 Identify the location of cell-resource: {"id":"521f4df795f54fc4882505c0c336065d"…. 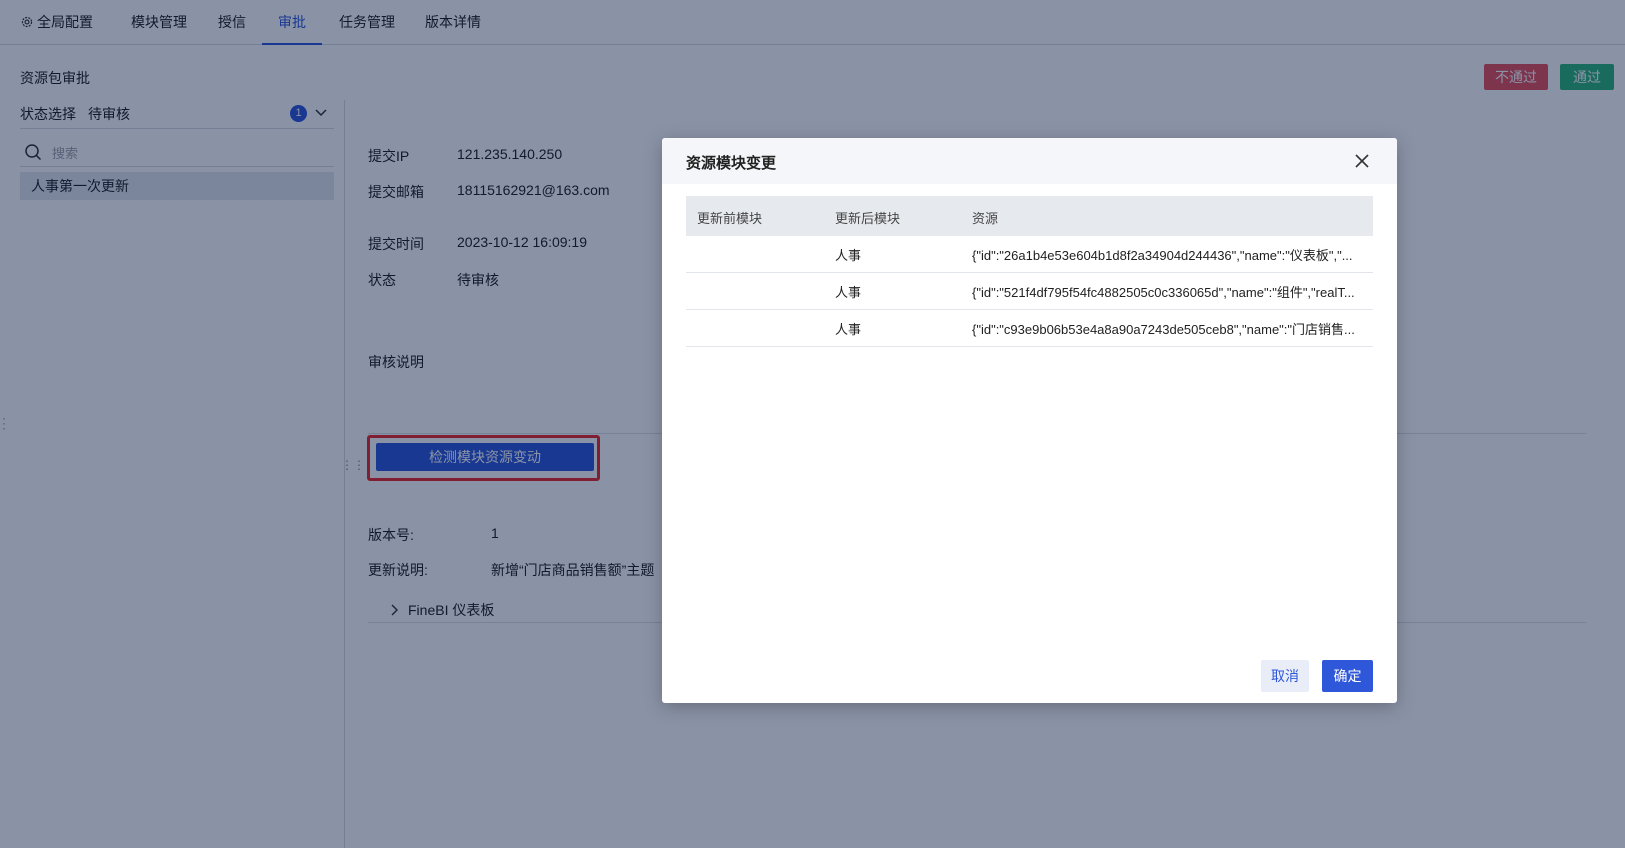
(1163, 292).